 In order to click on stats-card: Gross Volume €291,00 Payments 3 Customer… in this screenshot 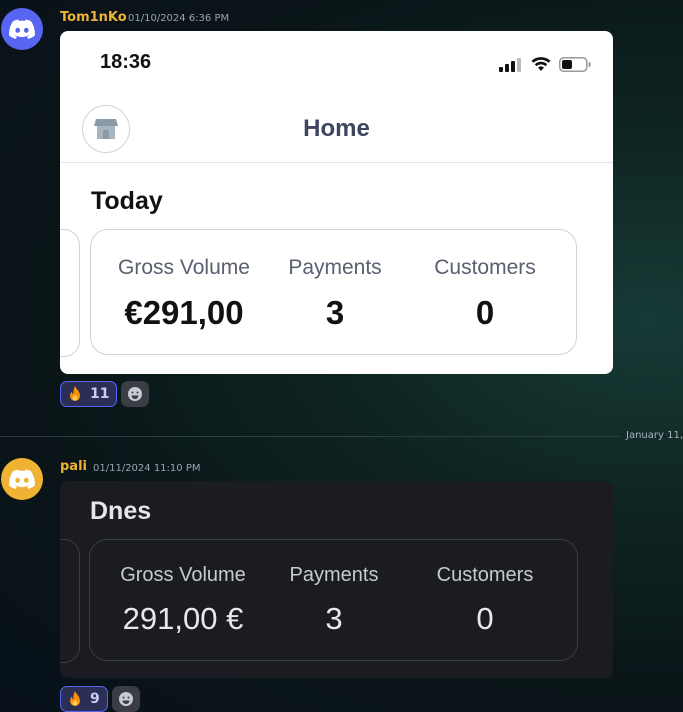, I will do `click(333, 292)`.